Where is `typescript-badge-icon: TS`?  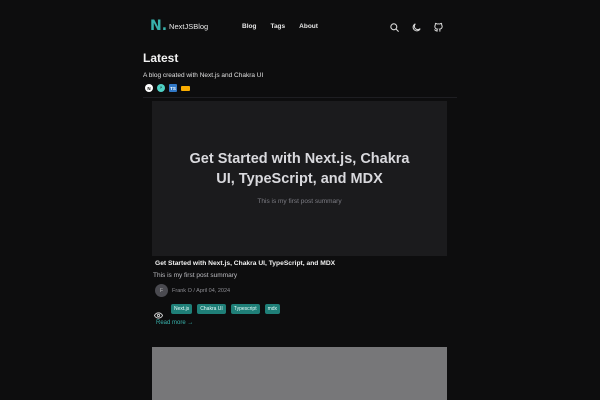 typescript-badge-icon: TS is located at coordinates (173, 88).